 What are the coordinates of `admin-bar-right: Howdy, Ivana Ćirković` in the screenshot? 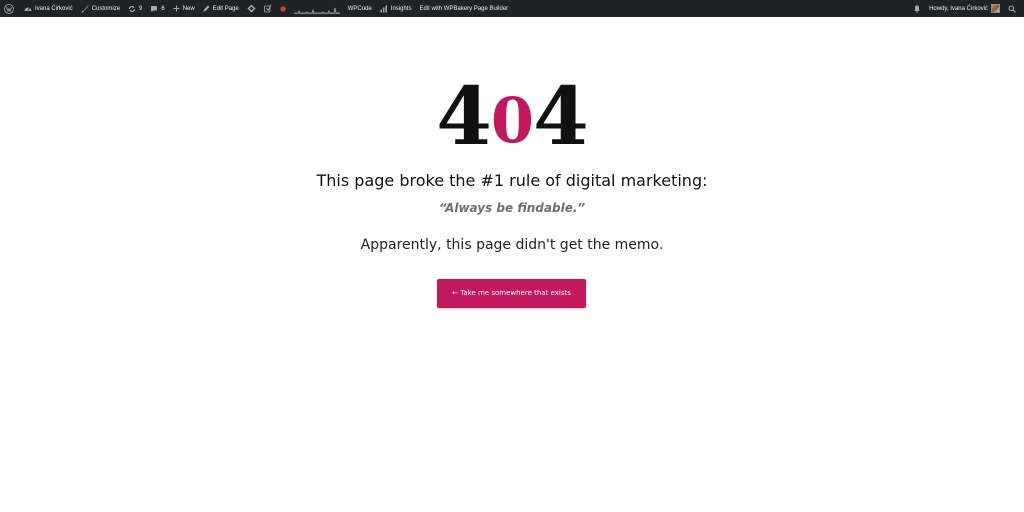 It's located at (964, 8).